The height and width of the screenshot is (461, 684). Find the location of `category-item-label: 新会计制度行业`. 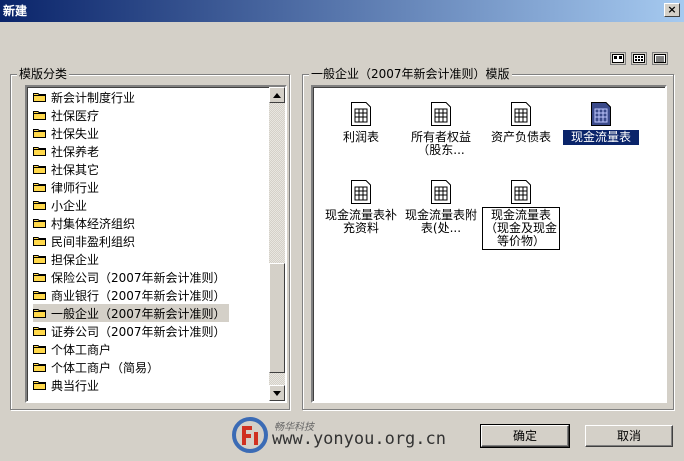

category-item-label: 新会计制度行业 is located at coordinates (93, 97).